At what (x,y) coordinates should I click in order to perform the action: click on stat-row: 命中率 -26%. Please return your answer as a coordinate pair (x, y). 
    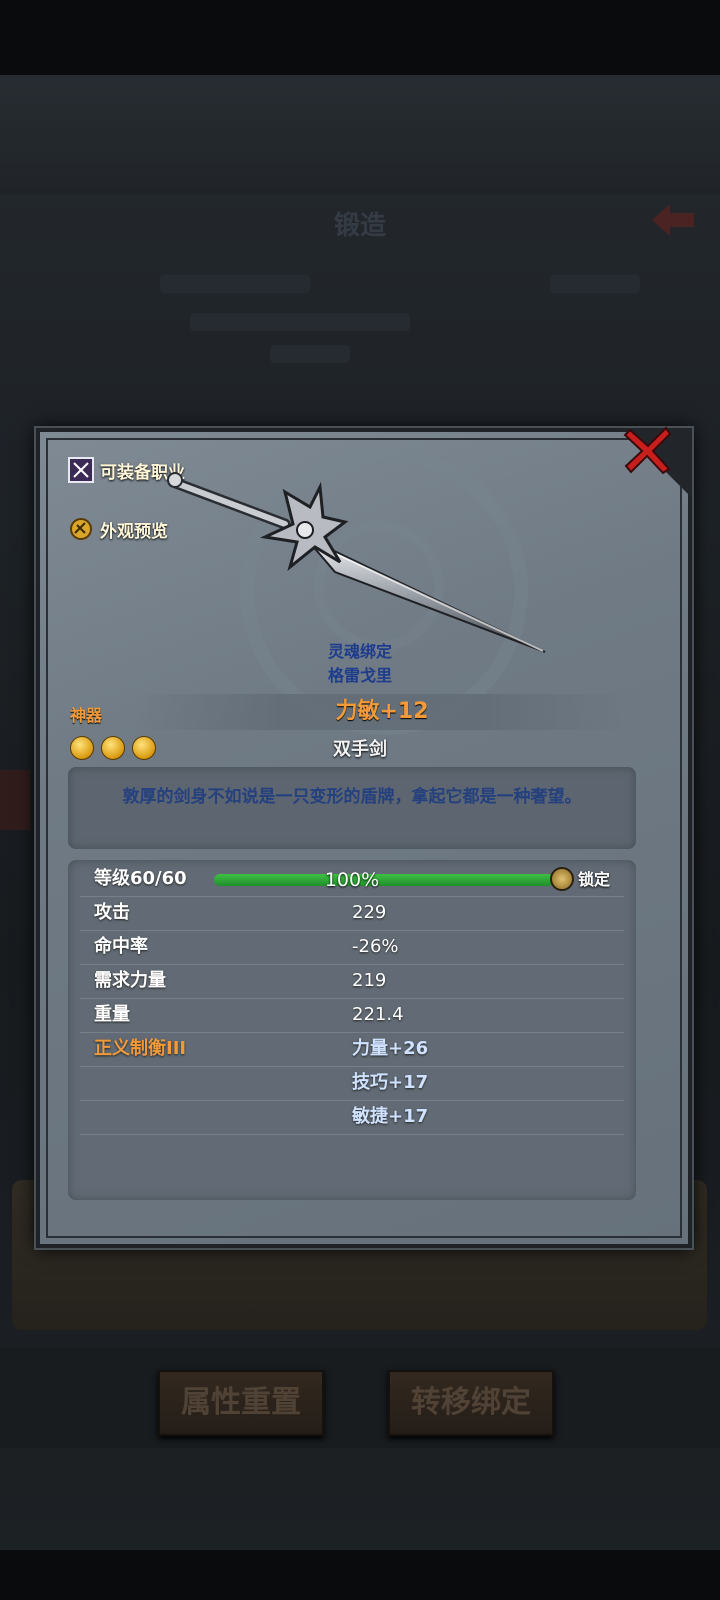
    Looking at the image, I should click on (352, 947).